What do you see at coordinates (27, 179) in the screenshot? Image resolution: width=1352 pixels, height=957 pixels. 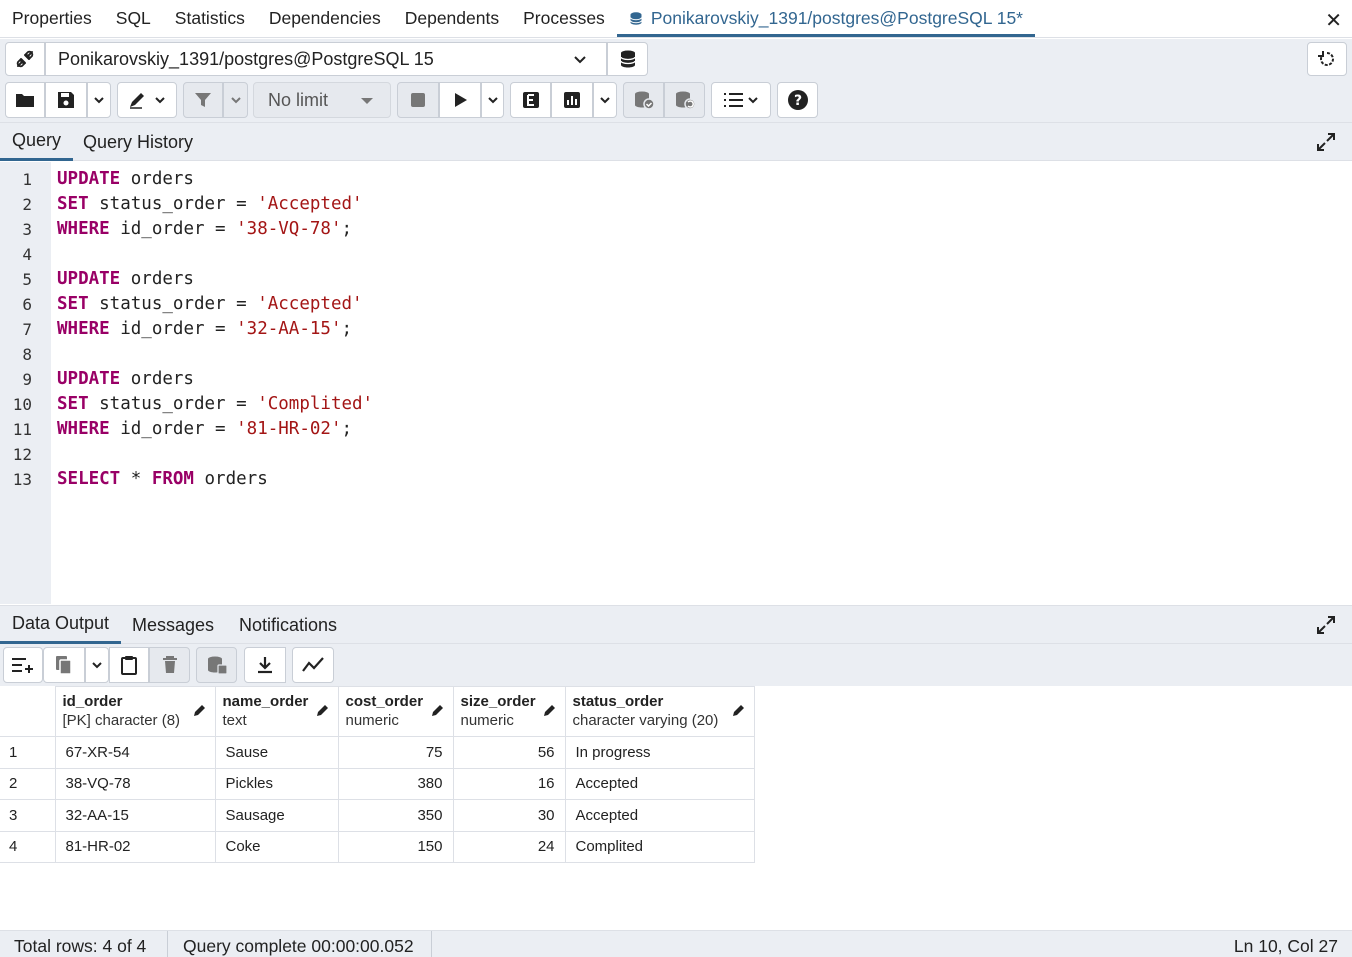 I see `line-number: 1` at bounding box center [27, 179].